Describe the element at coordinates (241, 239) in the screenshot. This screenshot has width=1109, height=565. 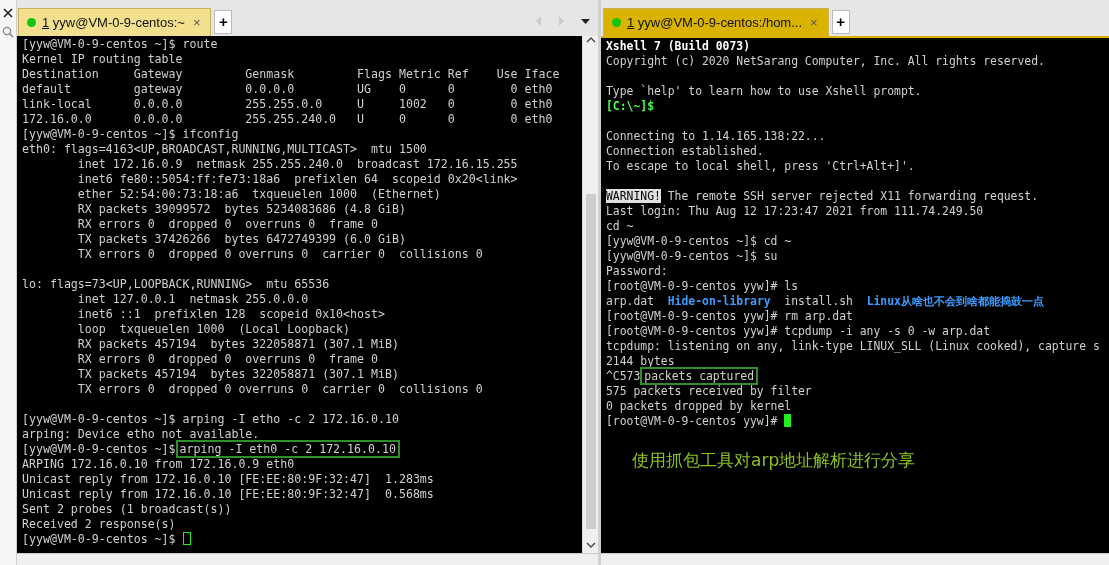
I see `terminal-text: TX packets 37426266 bytes 6472749399 (6.0 GiB)` at that location.